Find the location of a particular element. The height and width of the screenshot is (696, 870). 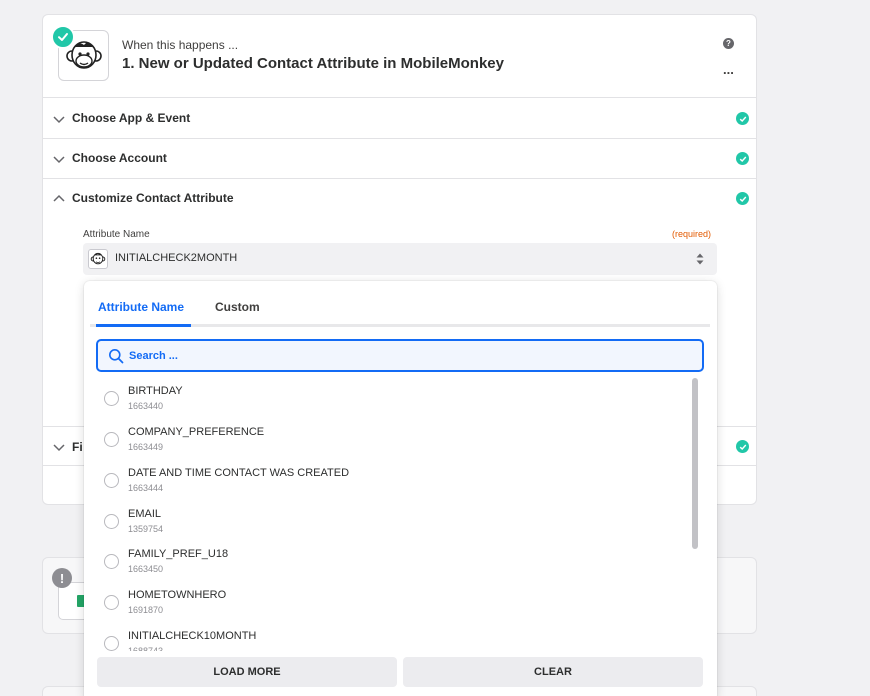

option-name: COMPANY_PREFERENCE is located at coordinates (196, 432).